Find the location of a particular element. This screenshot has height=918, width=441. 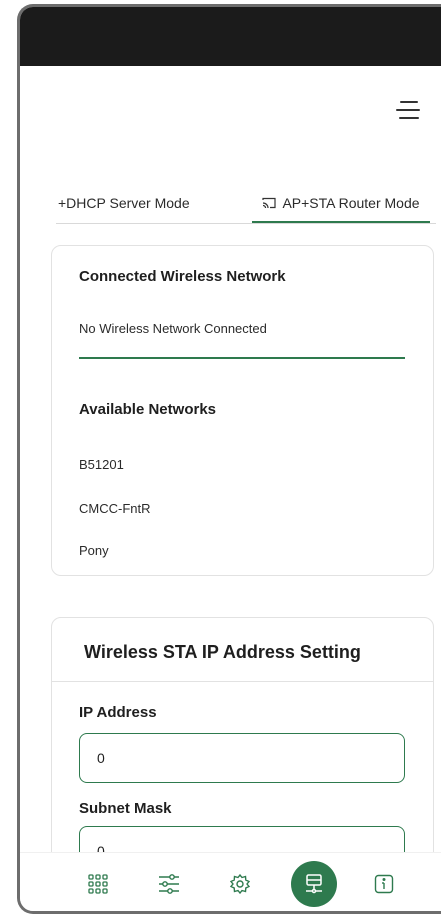

info-icon is located at coordinates (384, 884).